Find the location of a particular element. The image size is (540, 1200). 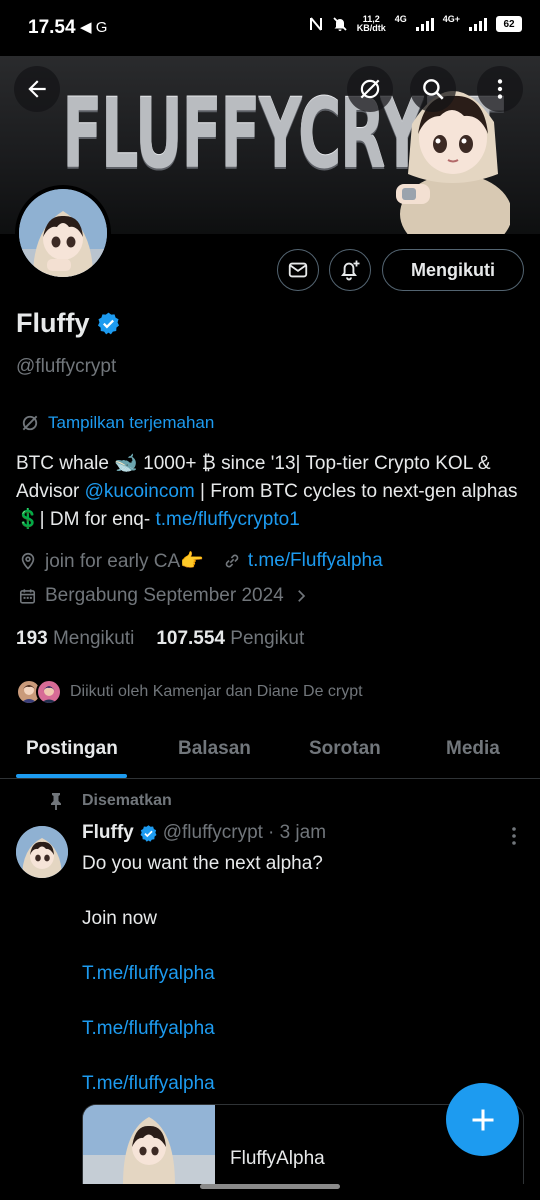

pinned-indicator: Disematkan is located at coordinates (110, 801).